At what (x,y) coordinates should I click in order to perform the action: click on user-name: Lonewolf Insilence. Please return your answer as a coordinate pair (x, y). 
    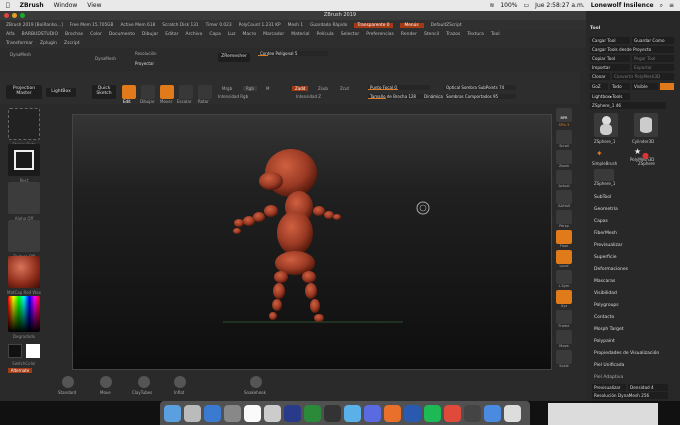
    Looking at the image, I should click on (622, 5).